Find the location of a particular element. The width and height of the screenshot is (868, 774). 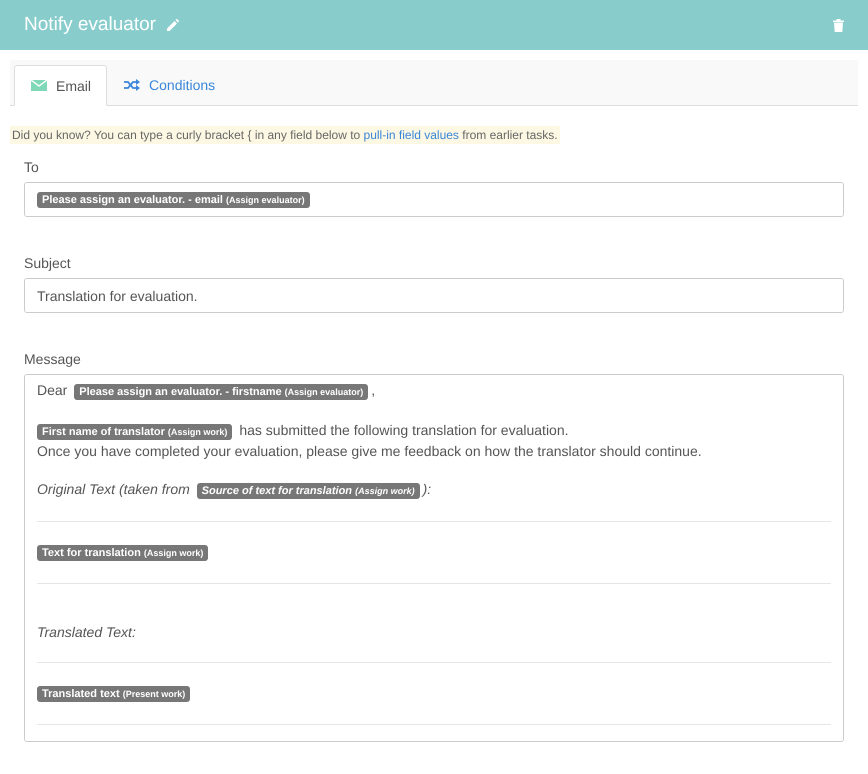

field-label: Message is located at coordinates (53, 359).